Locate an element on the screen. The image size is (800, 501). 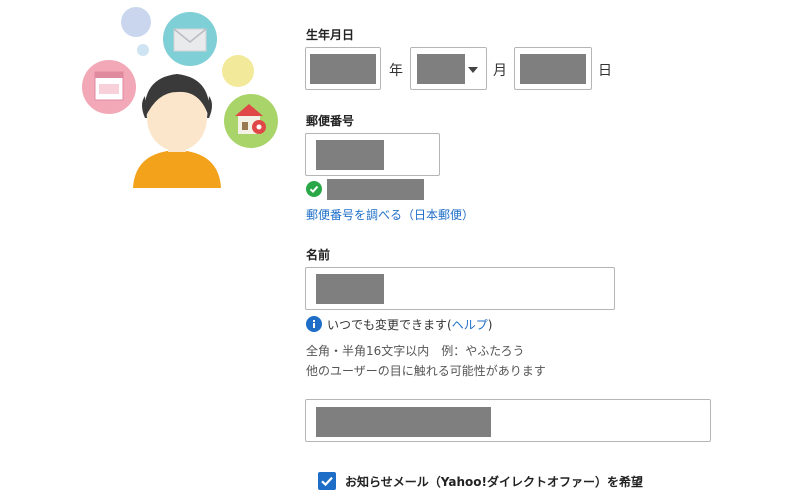
person-figure is located at coordinates (177, 131).